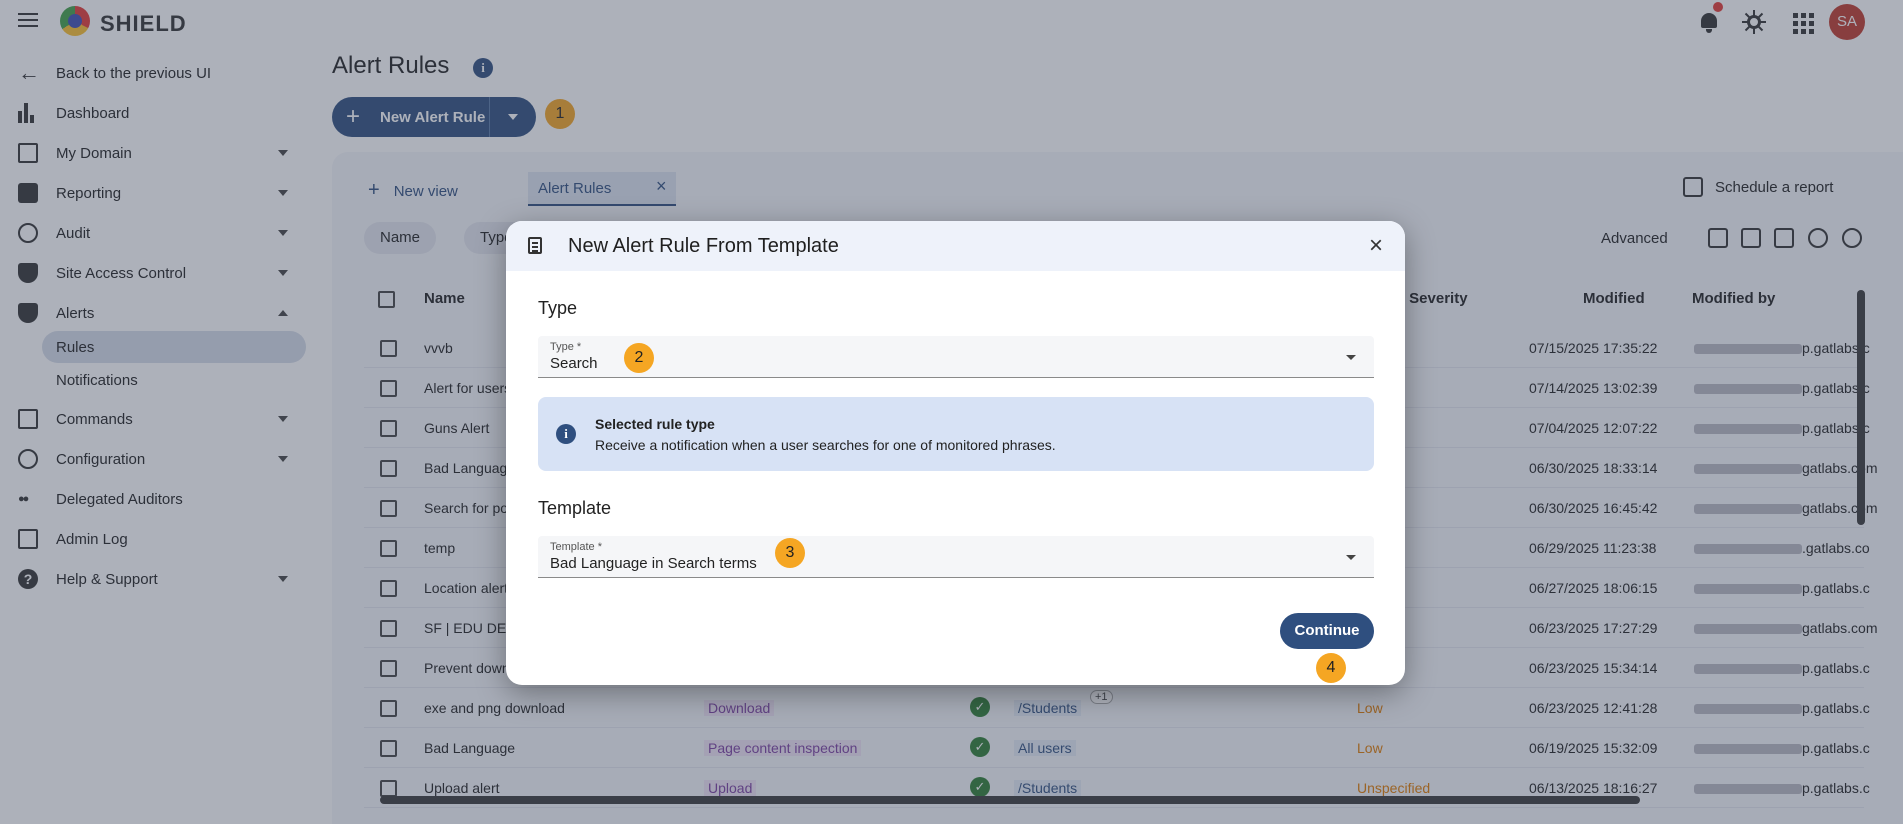 This screenshot has width=1903, height=824. I want to click on template-section-label: Template, so click(575, 508).